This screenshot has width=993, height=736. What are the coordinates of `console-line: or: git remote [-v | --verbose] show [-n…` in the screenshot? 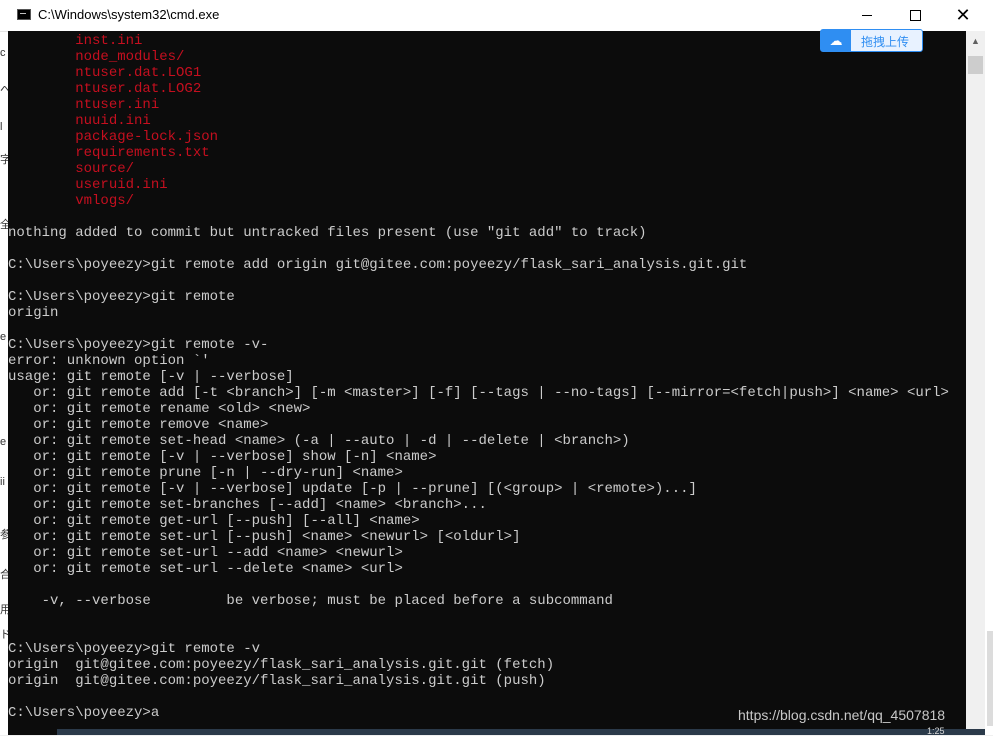 It's located at (222, 457).